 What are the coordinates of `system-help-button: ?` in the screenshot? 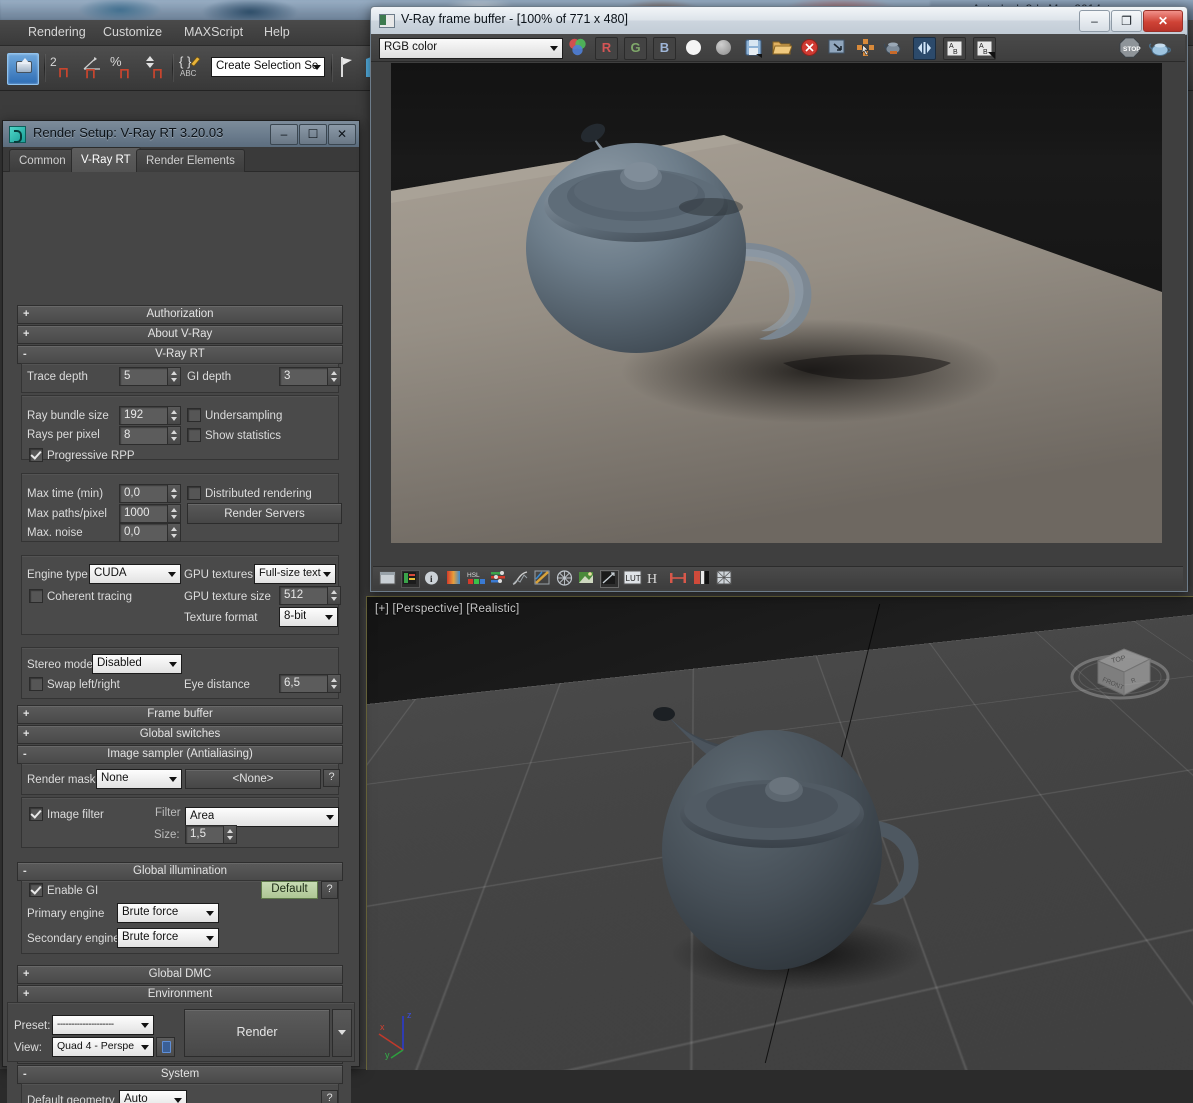 It's located at (329, 1096).